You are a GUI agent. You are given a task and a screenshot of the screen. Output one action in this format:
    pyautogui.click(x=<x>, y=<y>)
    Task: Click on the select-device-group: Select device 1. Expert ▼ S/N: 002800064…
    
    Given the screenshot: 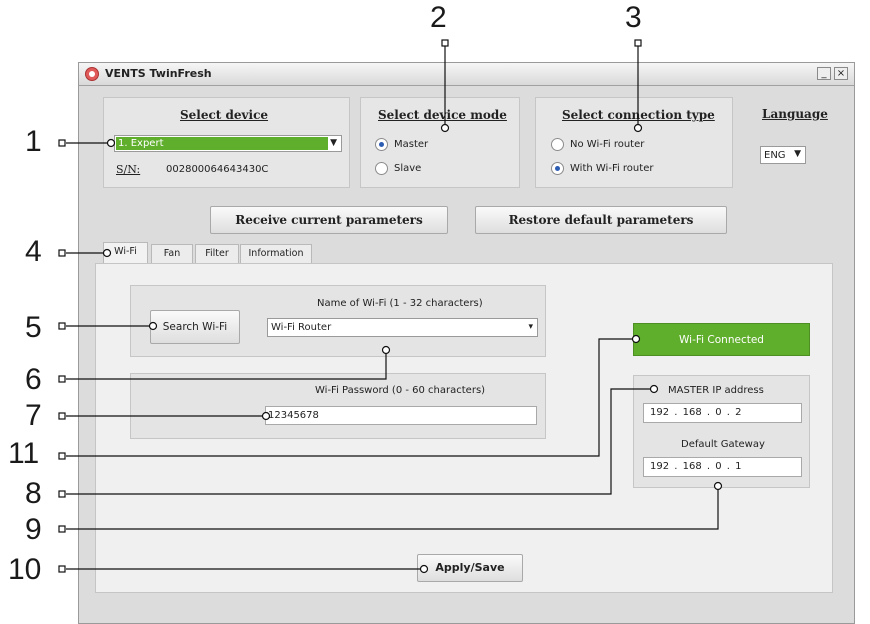 What is the action you would take?
    pyautogui.click(x=226, y=142)
    